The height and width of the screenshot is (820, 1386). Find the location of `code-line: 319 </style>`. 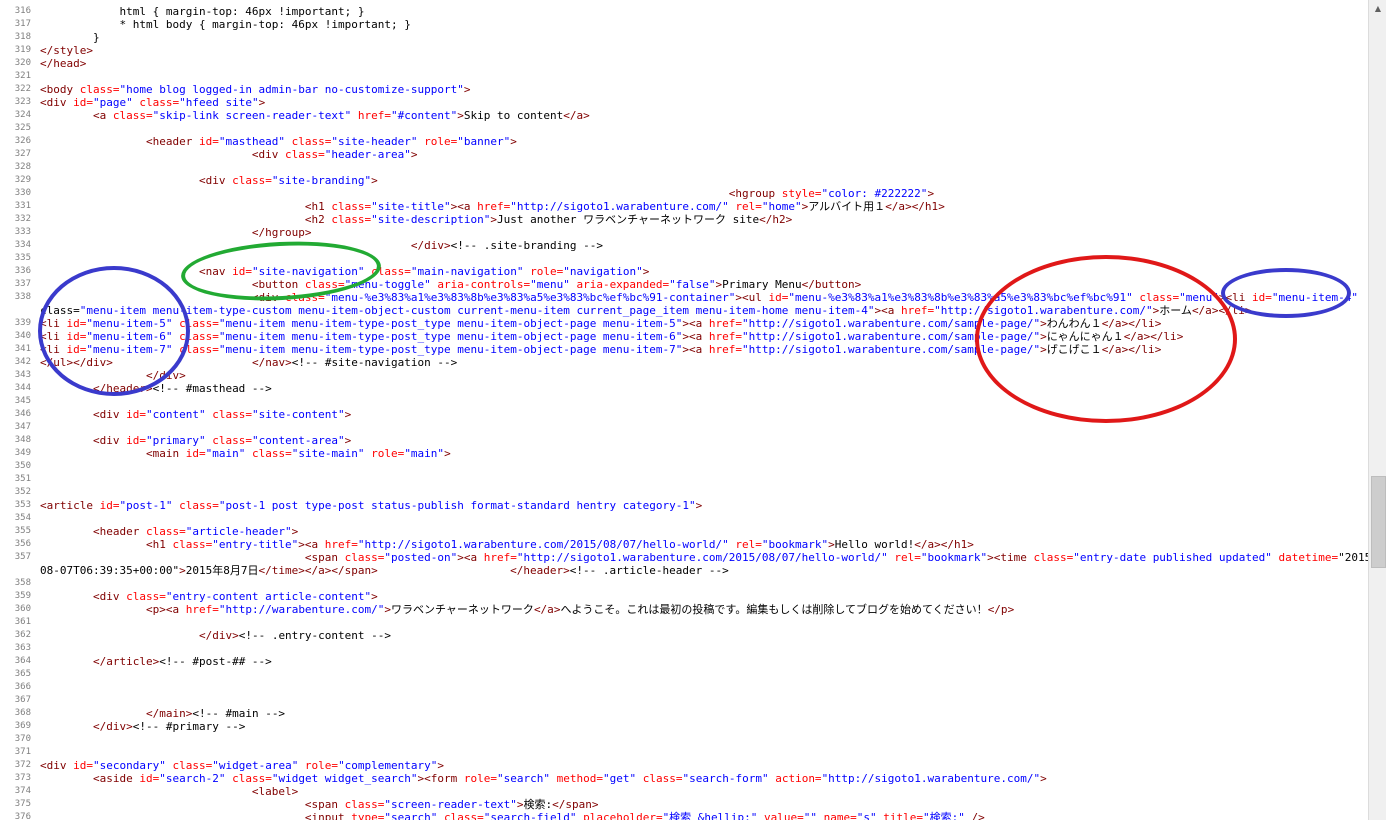

code-line: 319 </style> is located at coordinates (684, 50).